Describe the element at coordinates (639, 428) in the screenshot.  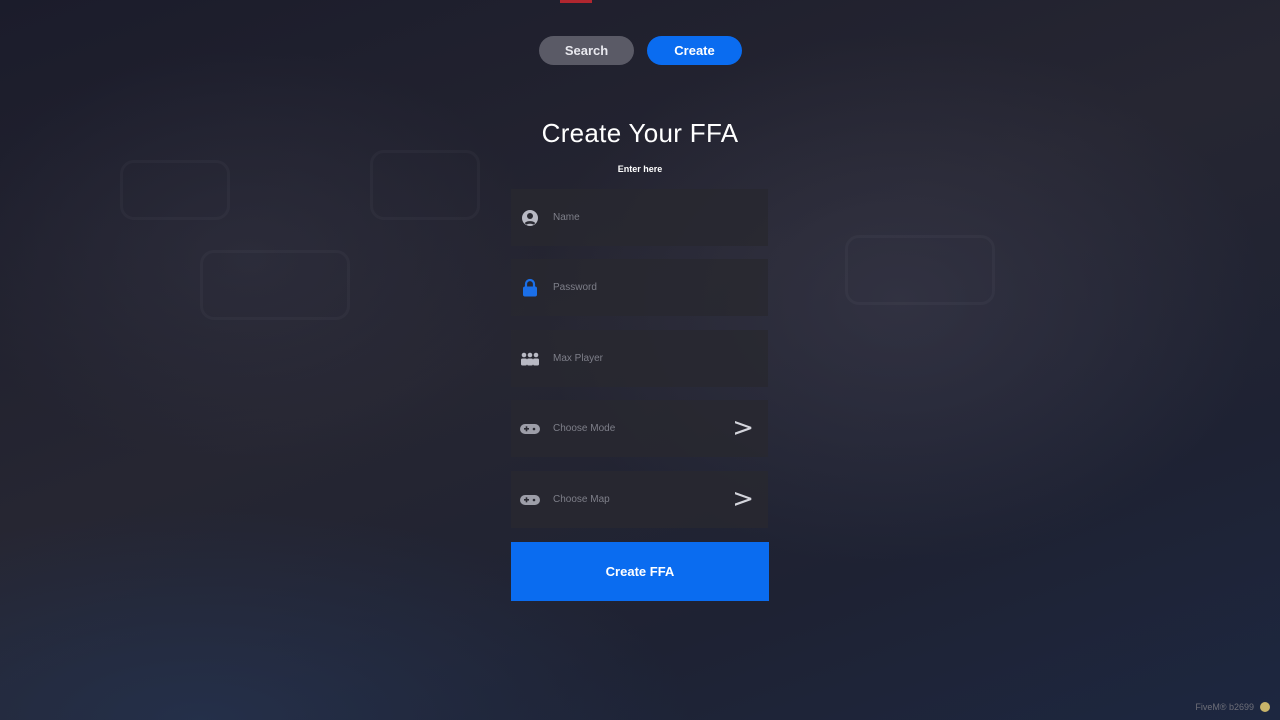
I see `choose-mode-select: Choose Mode >` at that location.